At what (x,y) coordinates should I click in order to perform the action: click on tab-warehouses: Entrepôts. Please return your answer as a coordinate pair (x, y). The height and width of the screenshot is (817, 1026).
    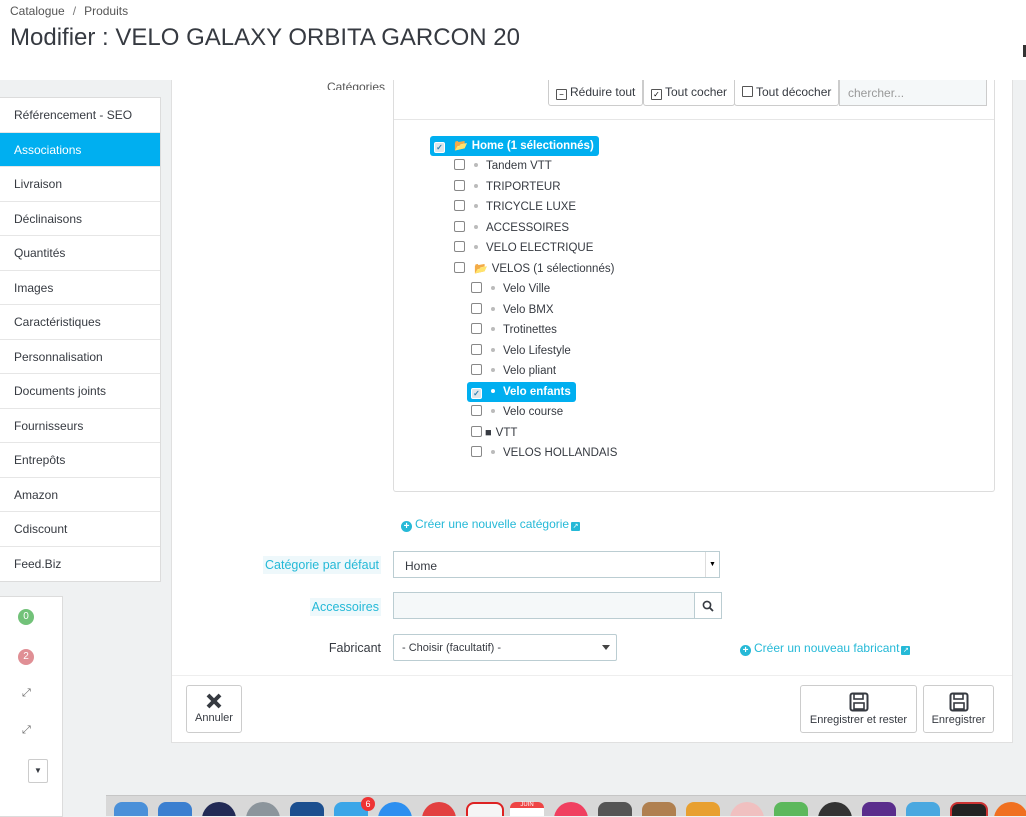
    Looking at the image, I should click on (80, 460).